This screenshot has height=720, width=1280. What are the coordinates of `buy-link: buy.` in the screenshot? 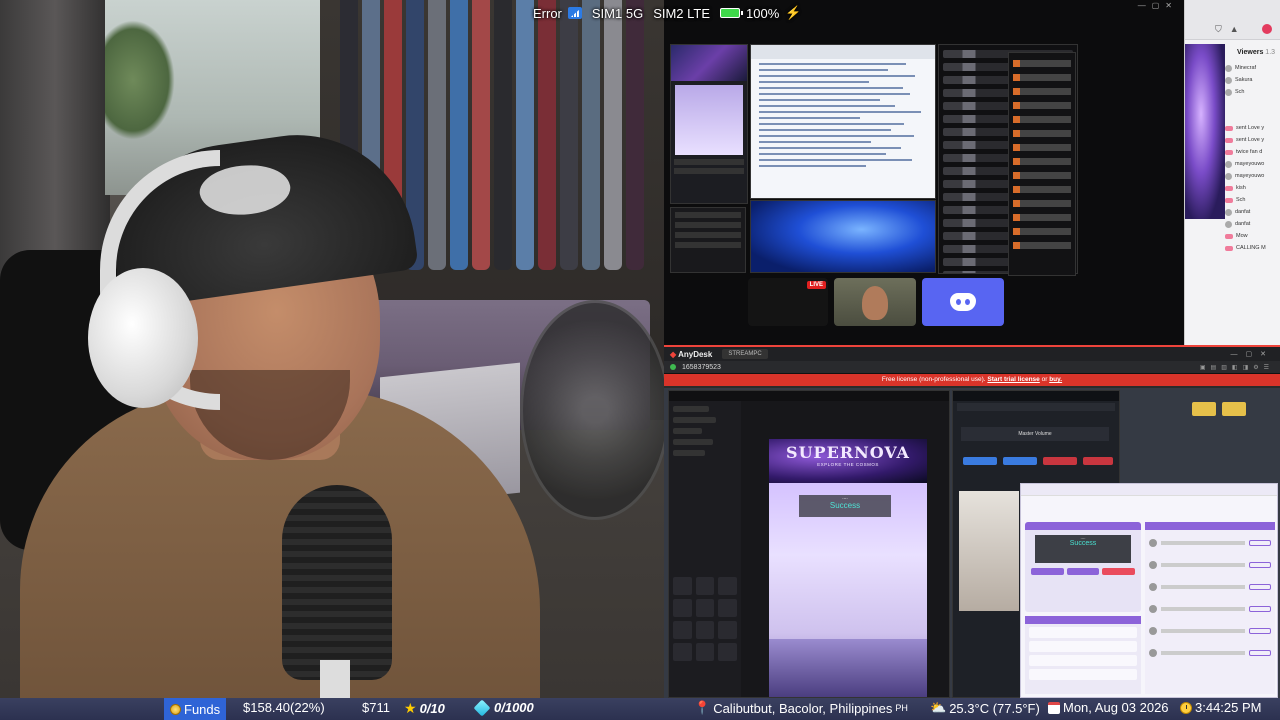 It's located at (1055, 379).